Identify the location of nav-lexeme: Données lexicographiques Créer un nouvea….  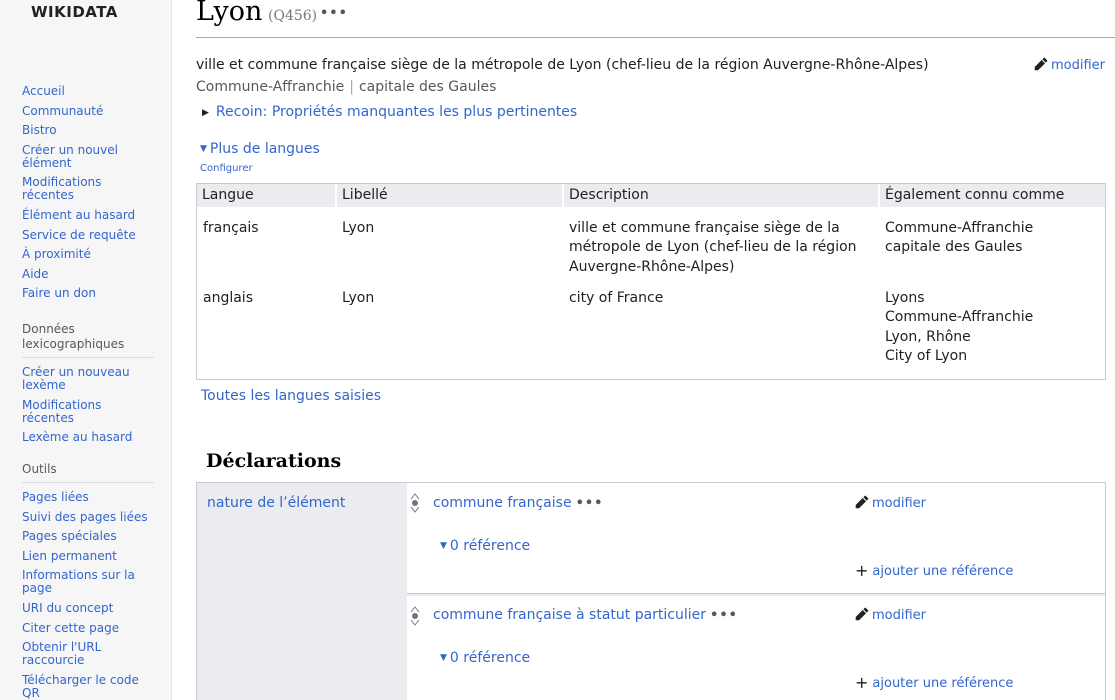
(88, 386).